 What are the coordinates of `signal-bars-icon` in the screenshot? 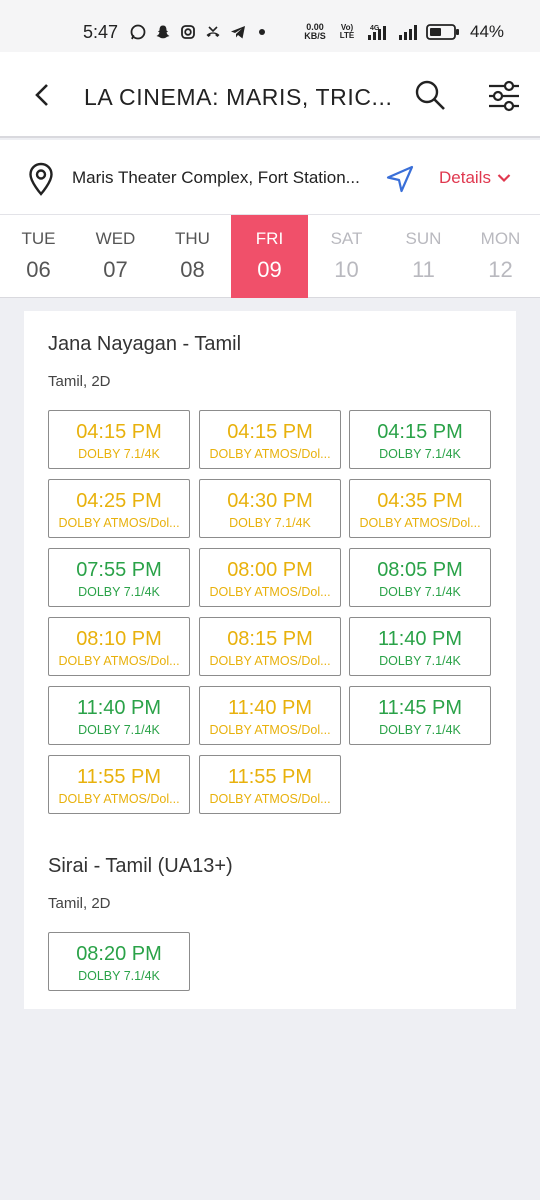 It's located at (408, 32).